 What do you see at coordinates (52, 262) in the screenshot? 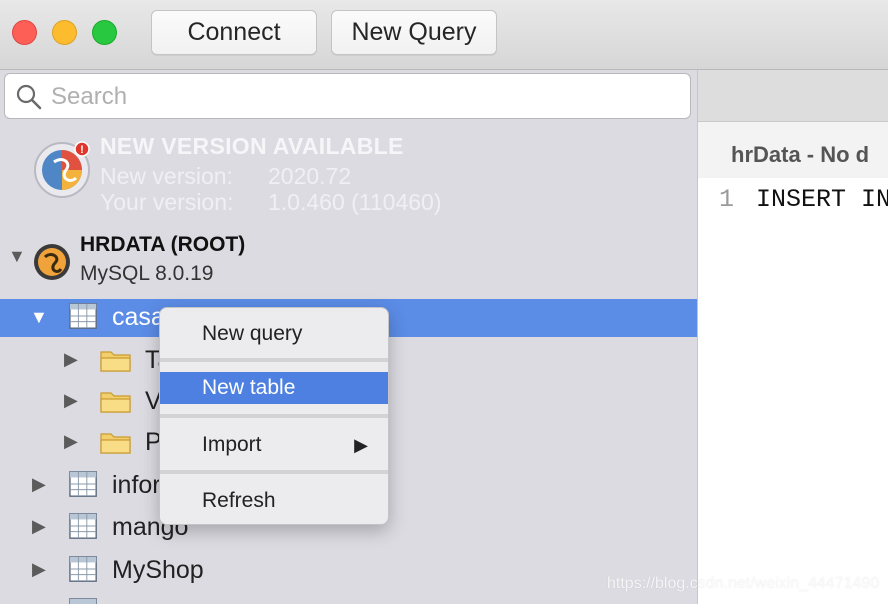
I see `server-icon` at bounding box center [52, 262].